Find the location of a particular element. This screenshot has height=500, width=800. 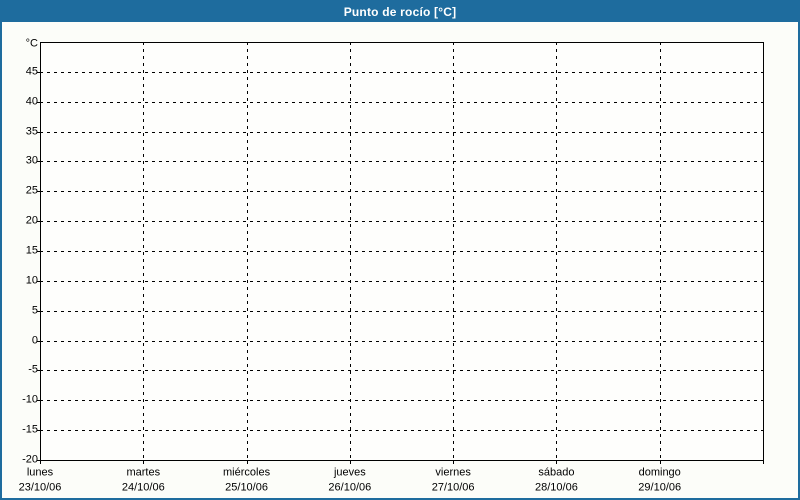

y-tick-label: -15 is located at coordinates (30, 429).